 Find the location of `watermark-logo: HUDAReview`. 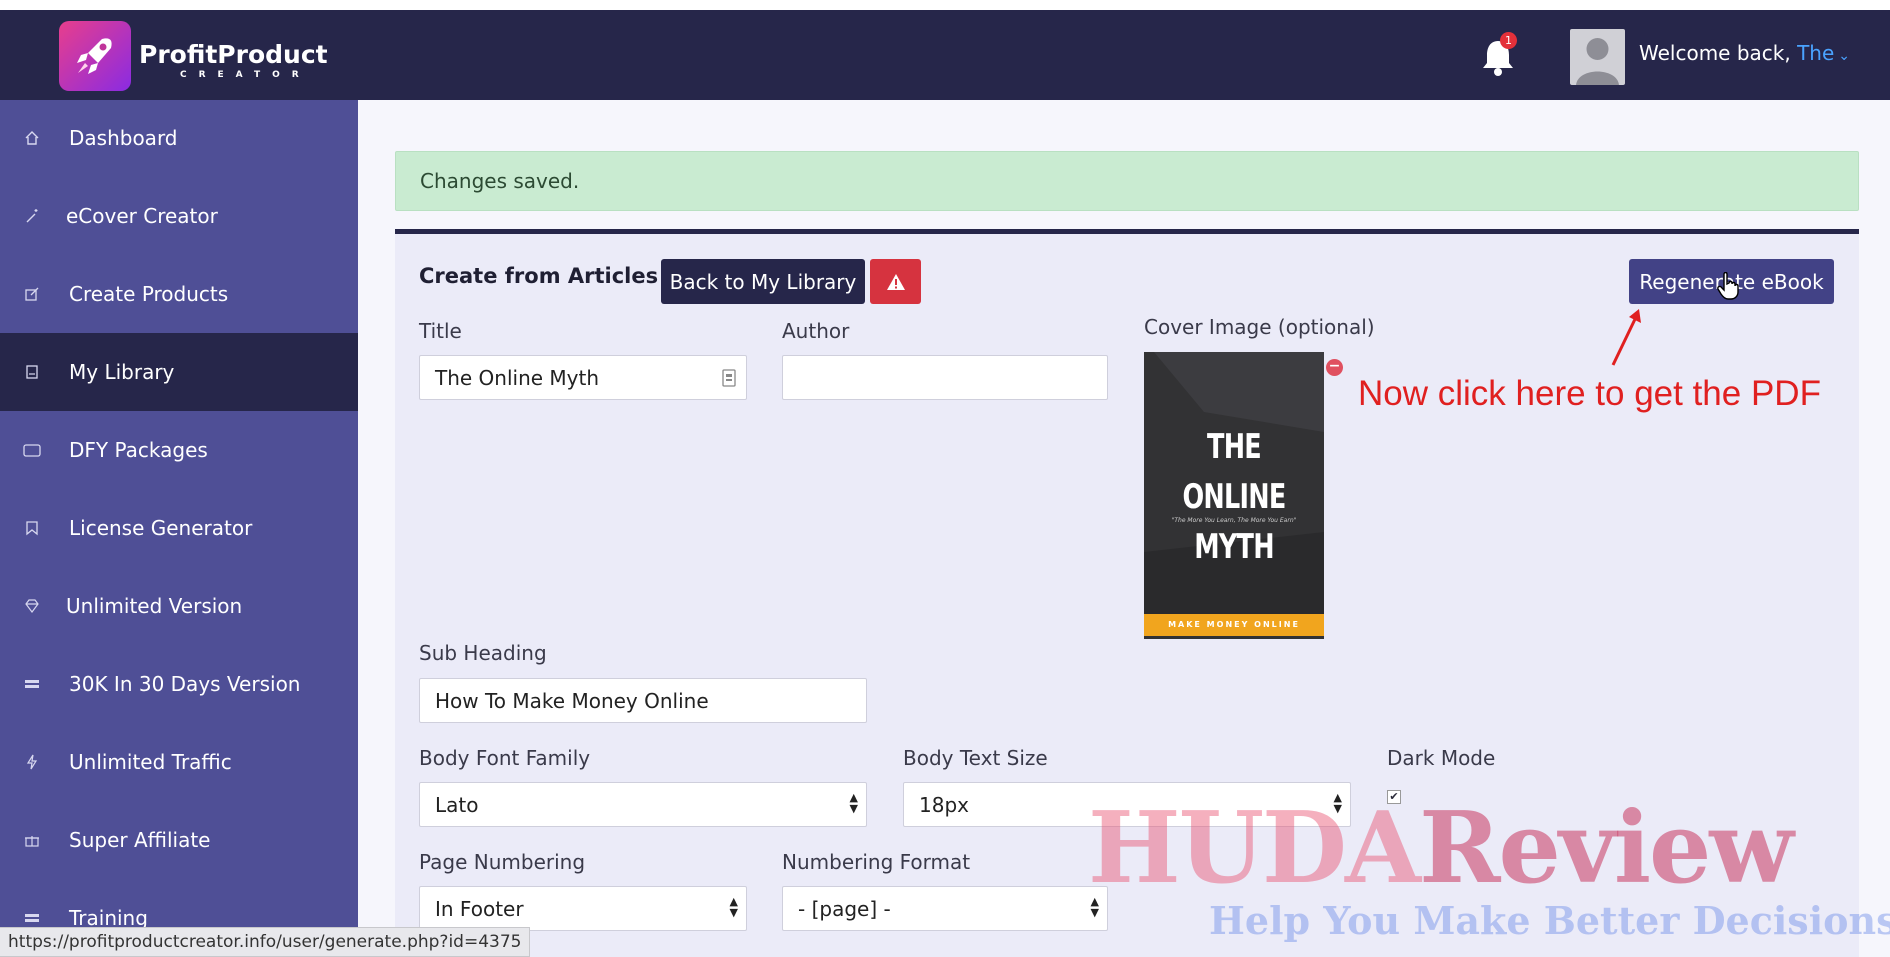

watermark-logo: HUDAReview is located at coordinates (1441, 849).